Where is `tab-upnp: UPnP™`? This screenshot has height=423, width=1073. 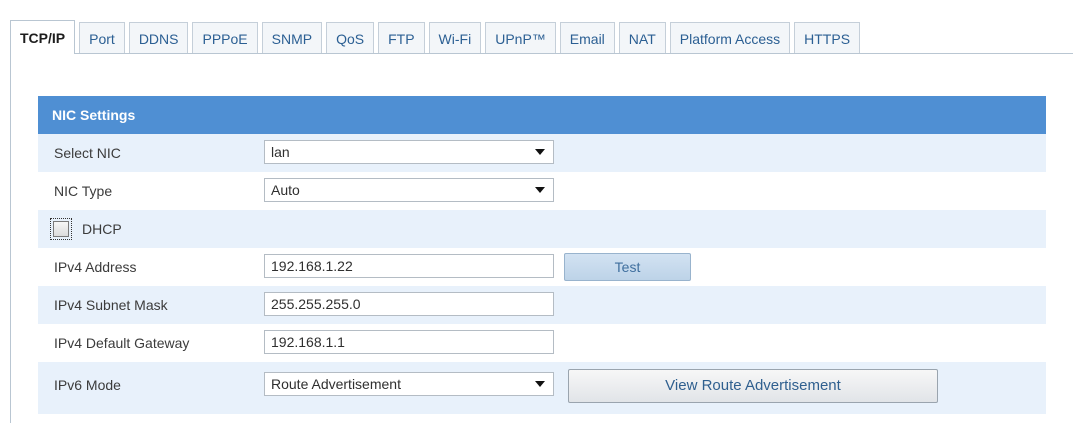
tab-upnp: UPnP™ is located at coordinates (520, 38).